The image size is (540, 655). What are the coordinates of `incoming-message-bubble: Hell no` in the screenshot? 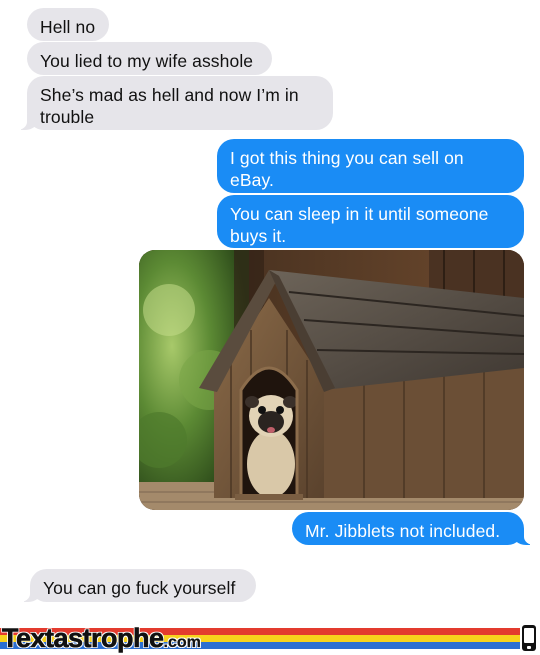 It's located at (68, 24).